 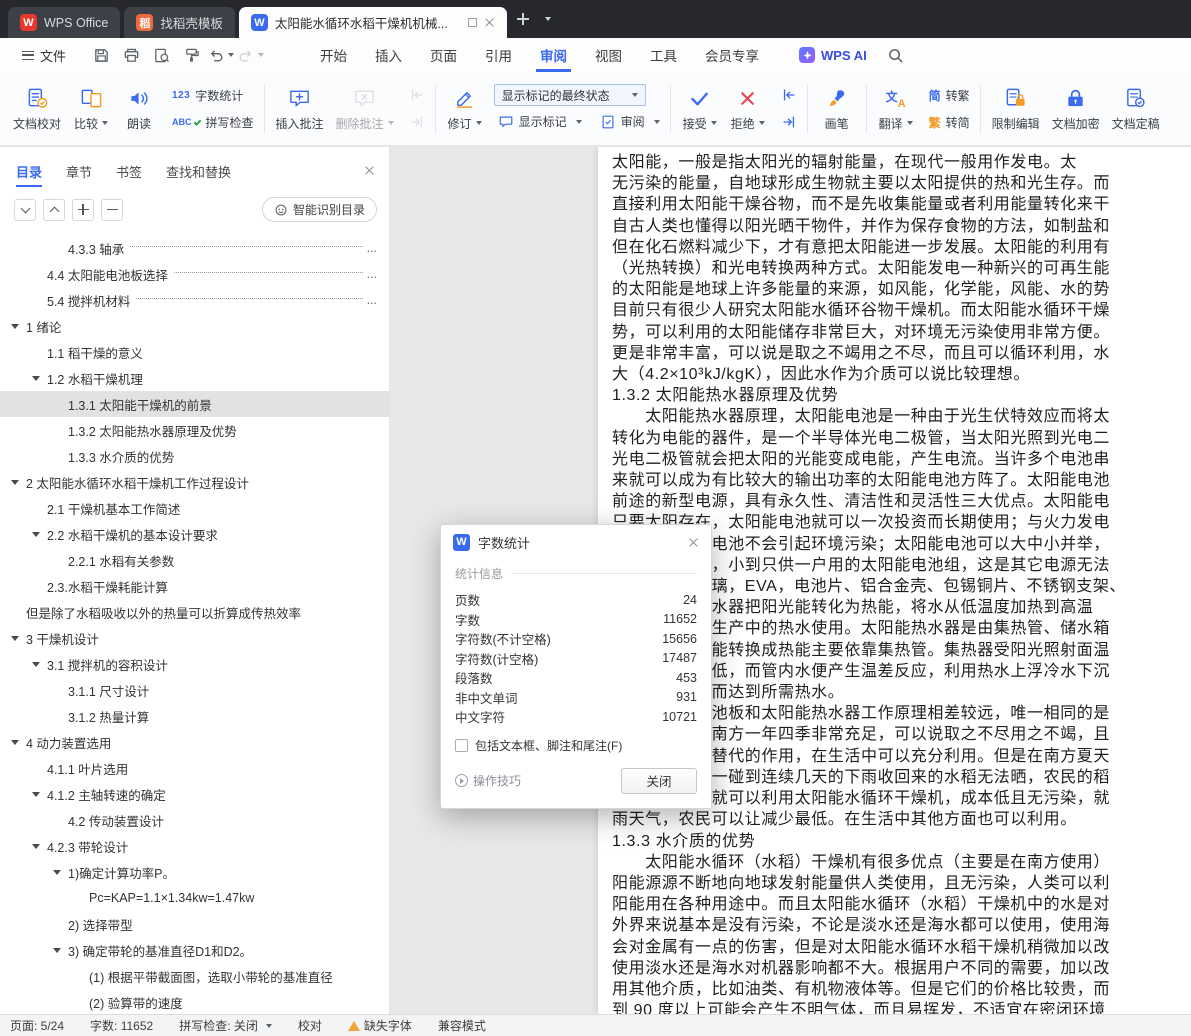 What do you see at coordinates (369, 170) in the screenshot?
I see `close-pane-icon` at bounding box center [369, 170].